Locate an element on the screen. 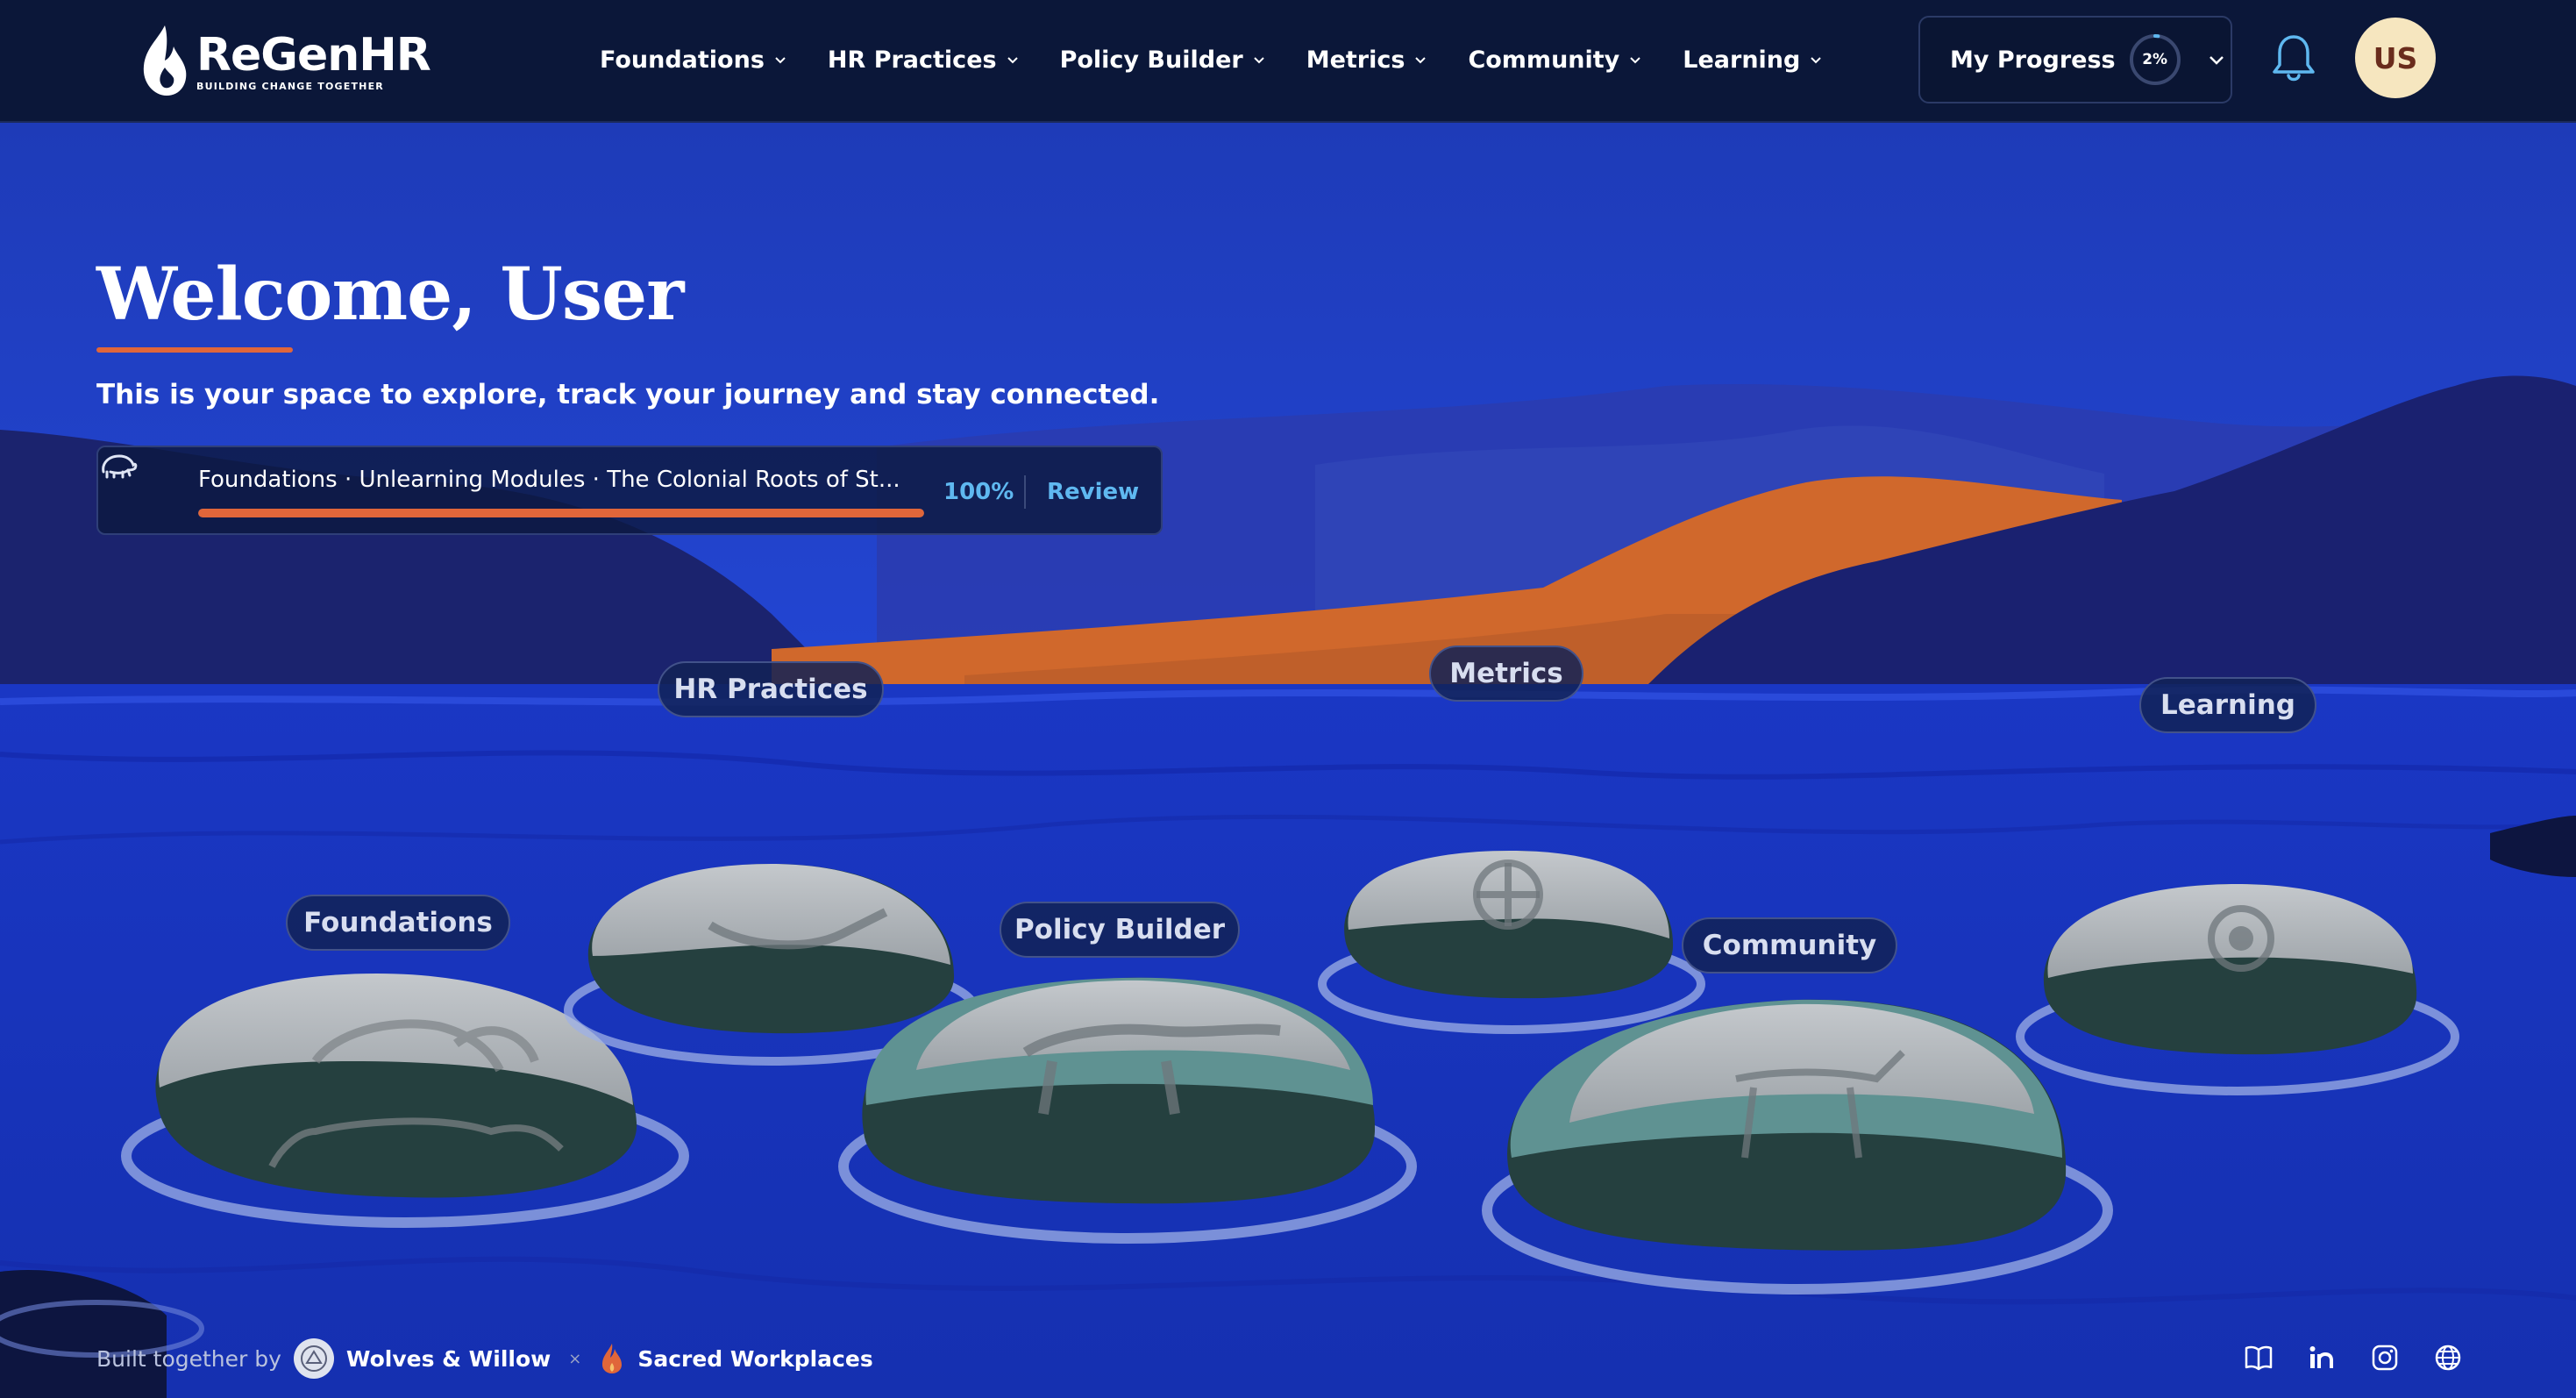 This screenshot has width=2576, height=1398. stone-label-community: Community is located at coordinates (1789, 946).